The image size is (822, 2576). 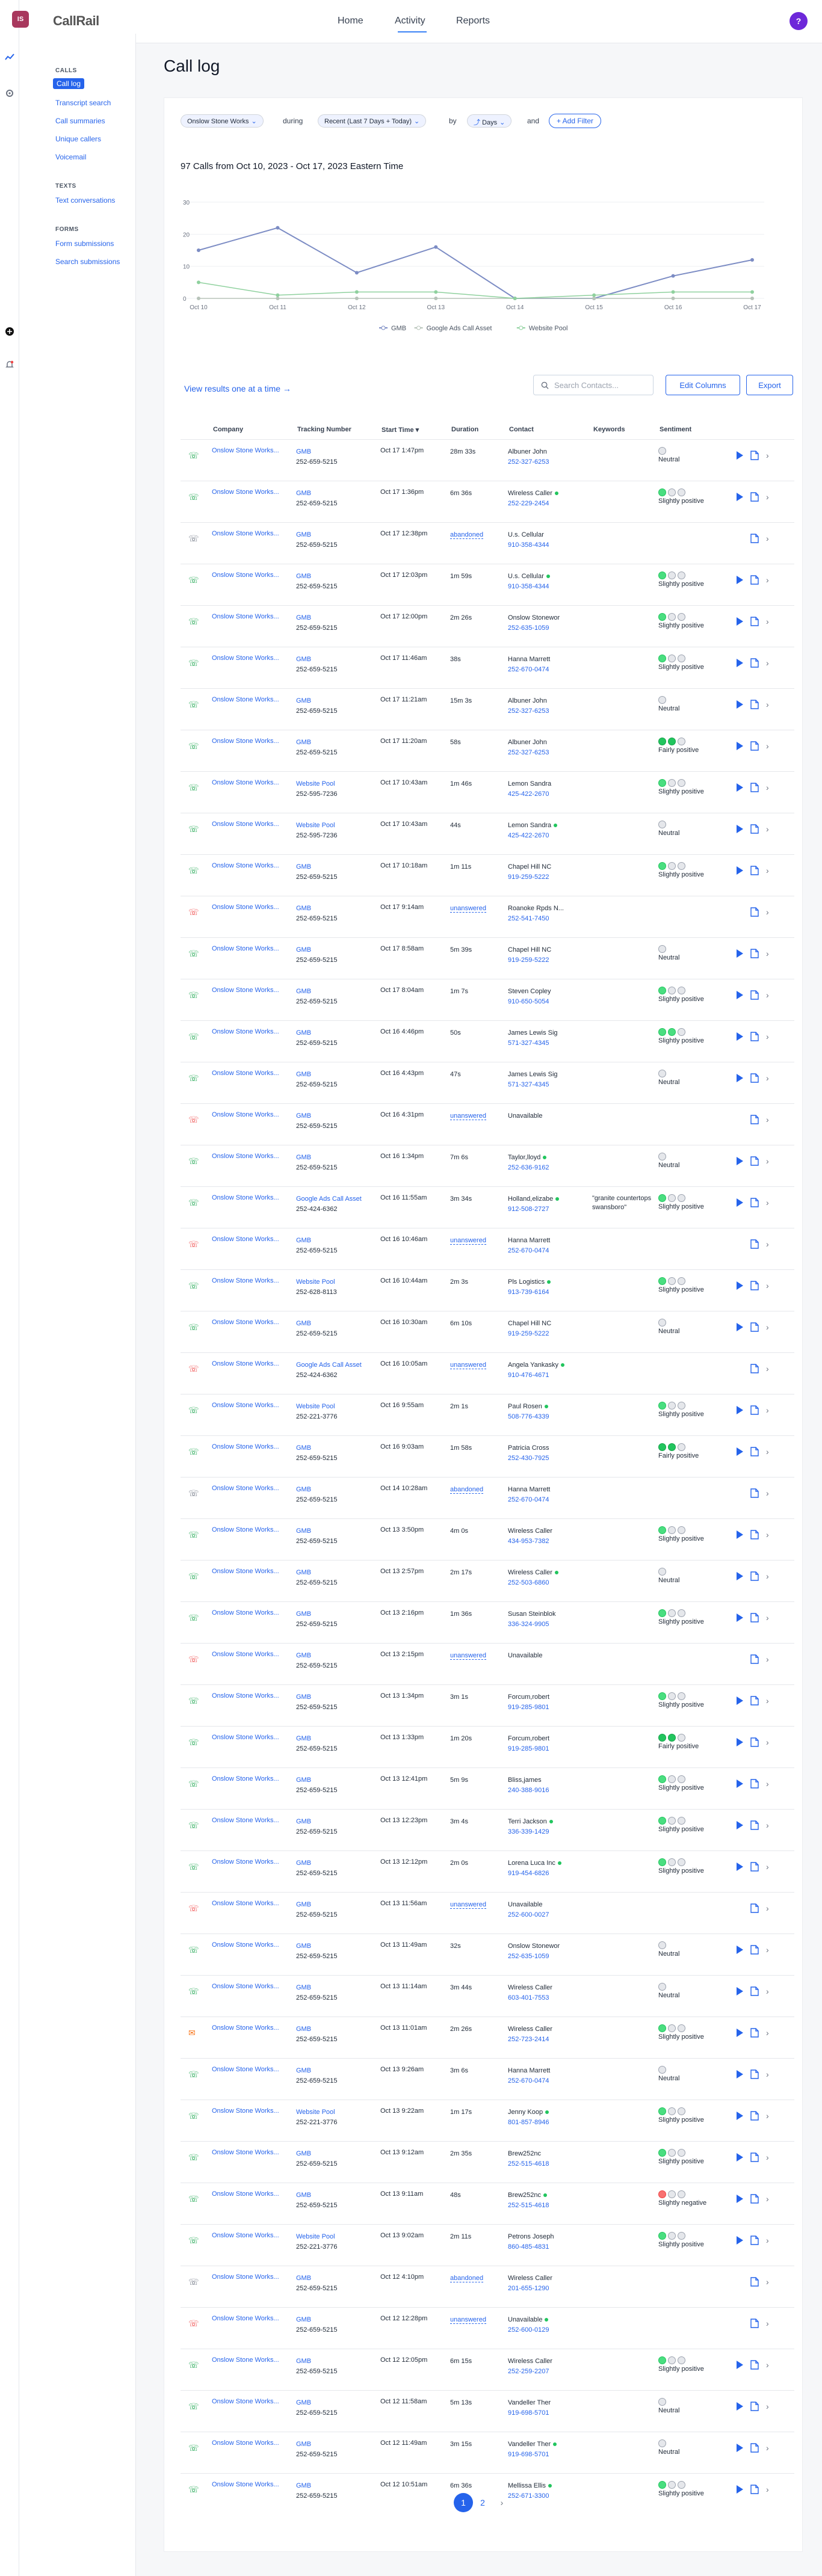 I want to click on contact-name: Petrons Joseph, so click(x=531, y=2236).